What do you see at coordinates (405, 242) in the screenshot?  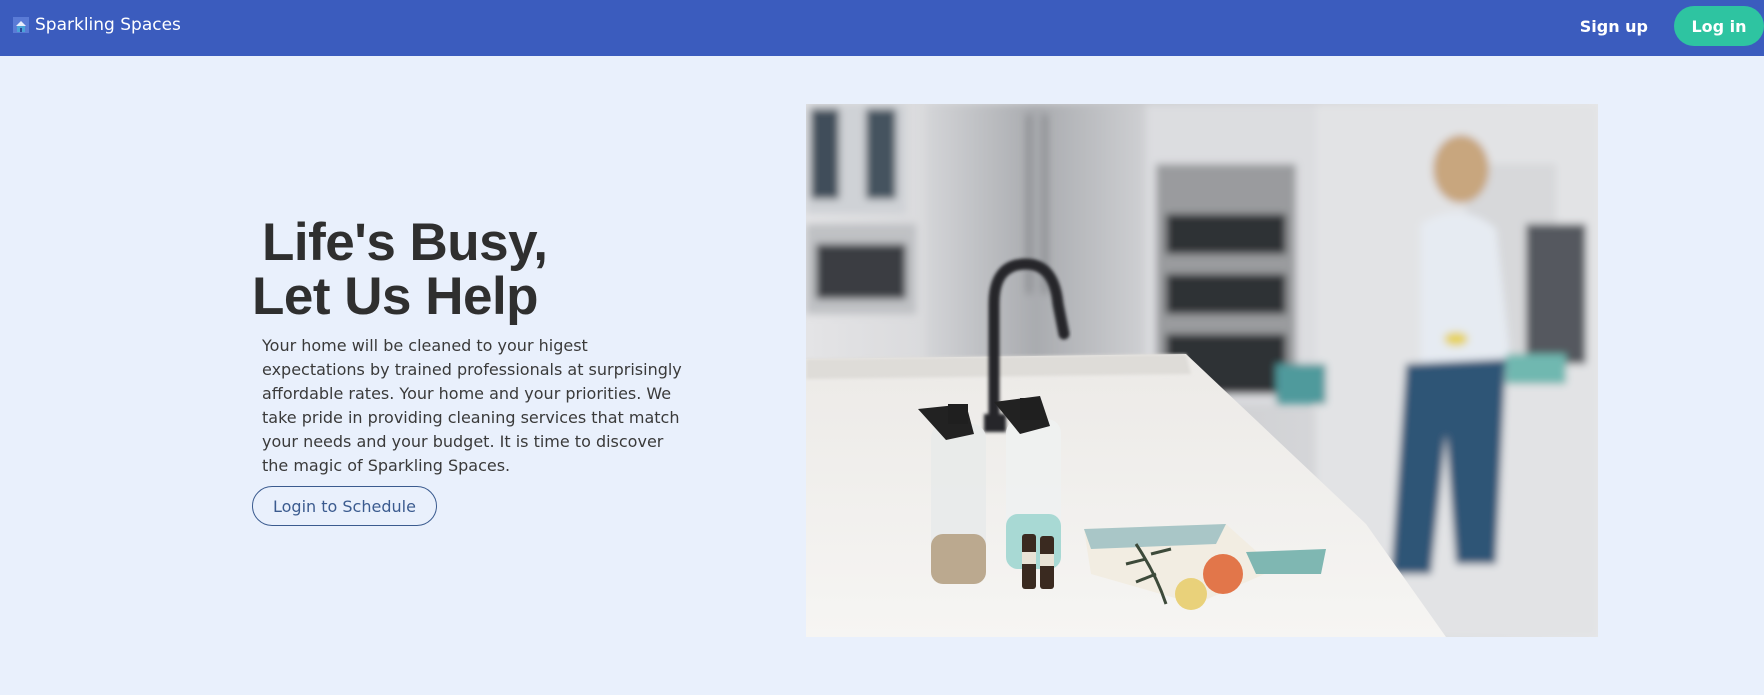 I see `hero-title-line1: Life's Busy,` at bounding box center [405, 242].